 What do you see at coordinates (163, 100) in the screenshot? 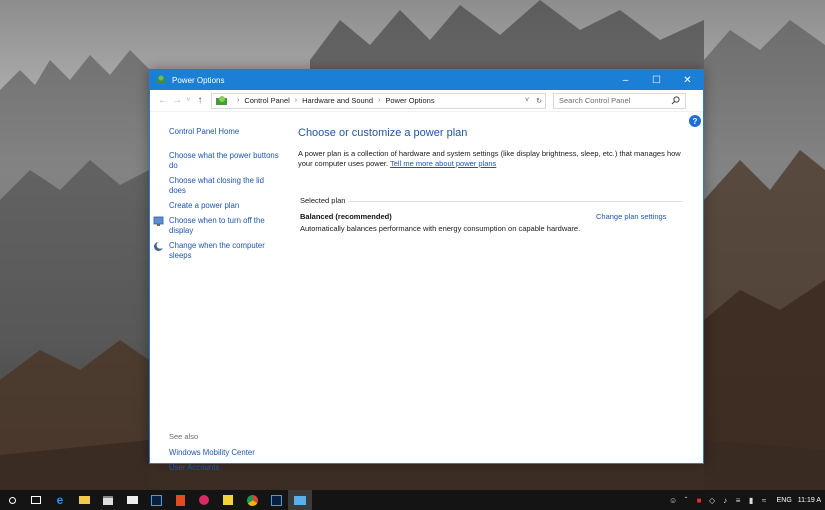
I see `back-arrow-icon: ←` at bounding box center [163, 100].